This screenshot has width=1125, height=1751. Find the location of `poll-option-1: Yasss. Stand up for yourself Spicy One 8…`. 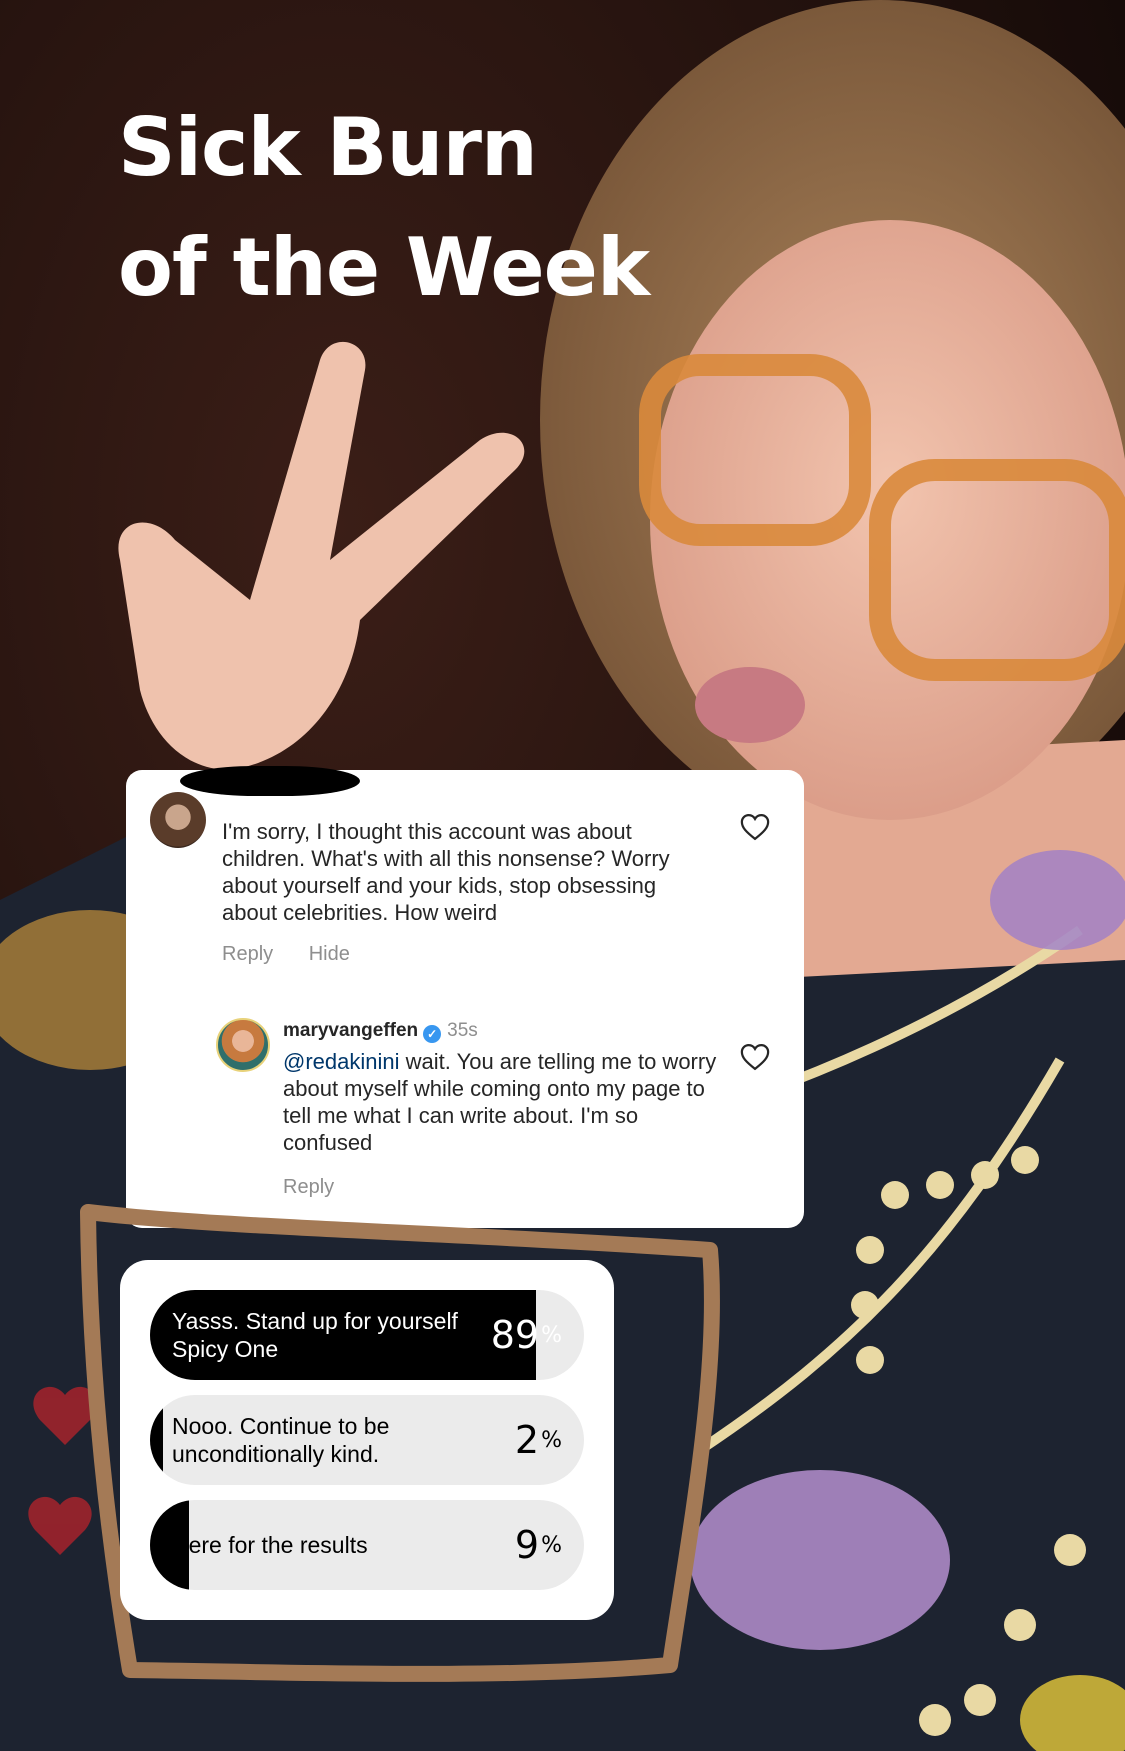

poll-option-1: Yasss. Stand up for yourself Spicy One 8… is located at coordinates (367, 1335).